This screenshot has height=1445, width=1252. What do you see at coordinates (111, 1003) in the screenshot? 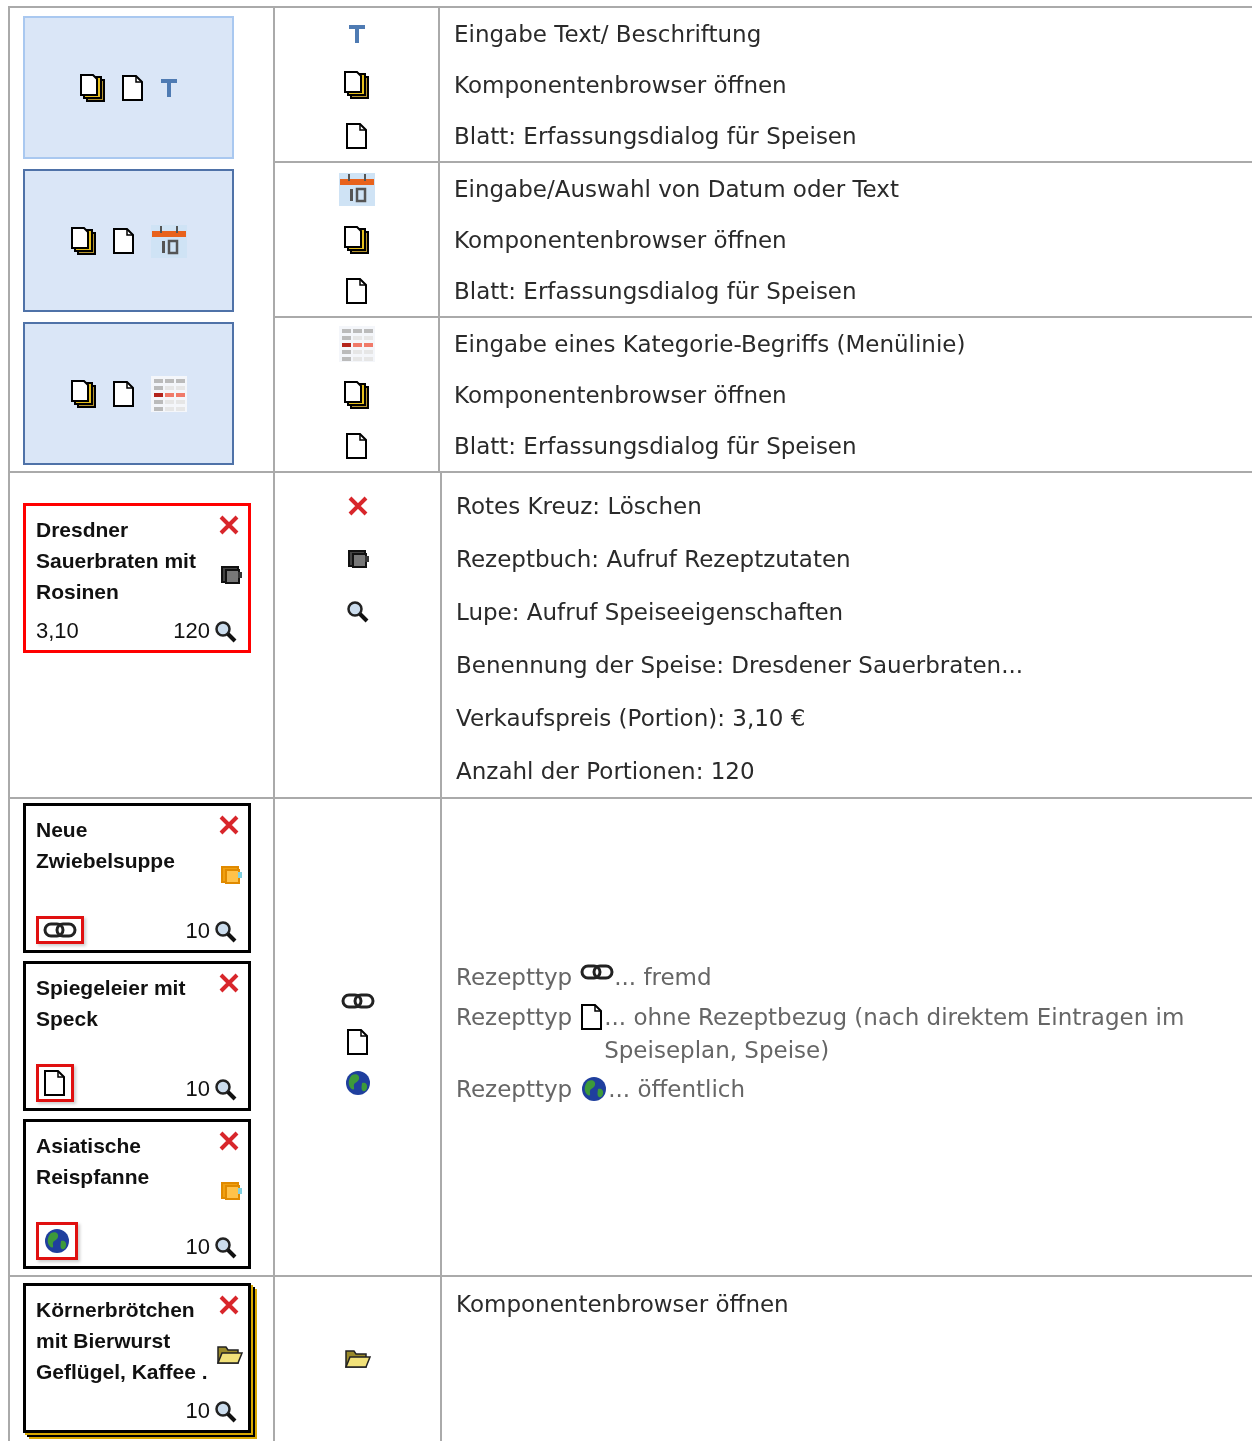
I see `dish-title: Spiegeleier mit Speck` at bounding box center [111, 1003].